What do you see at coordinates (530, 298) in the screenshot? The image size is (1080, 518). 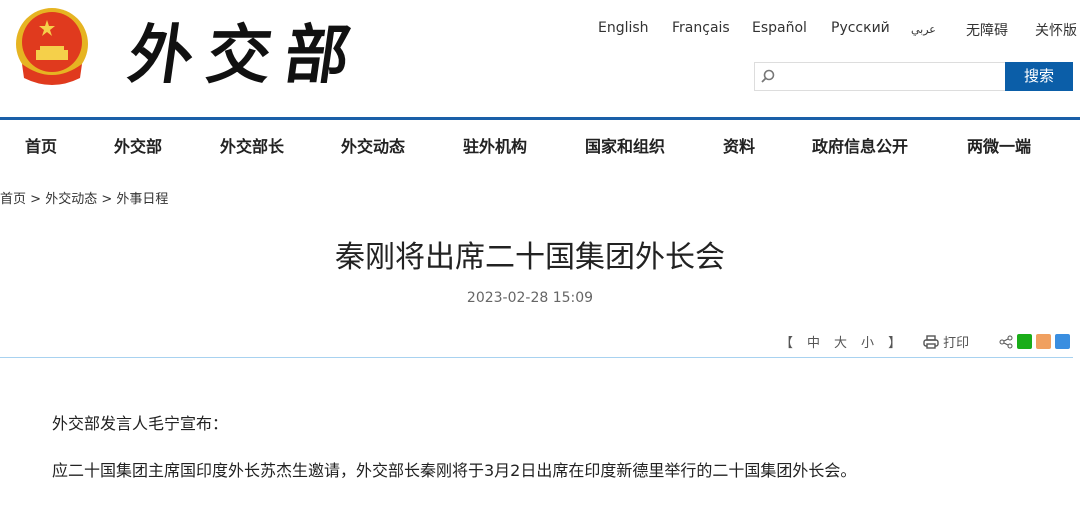 I see `article-date: 2023-02-28 15:09` at bounding box center [530, 298].